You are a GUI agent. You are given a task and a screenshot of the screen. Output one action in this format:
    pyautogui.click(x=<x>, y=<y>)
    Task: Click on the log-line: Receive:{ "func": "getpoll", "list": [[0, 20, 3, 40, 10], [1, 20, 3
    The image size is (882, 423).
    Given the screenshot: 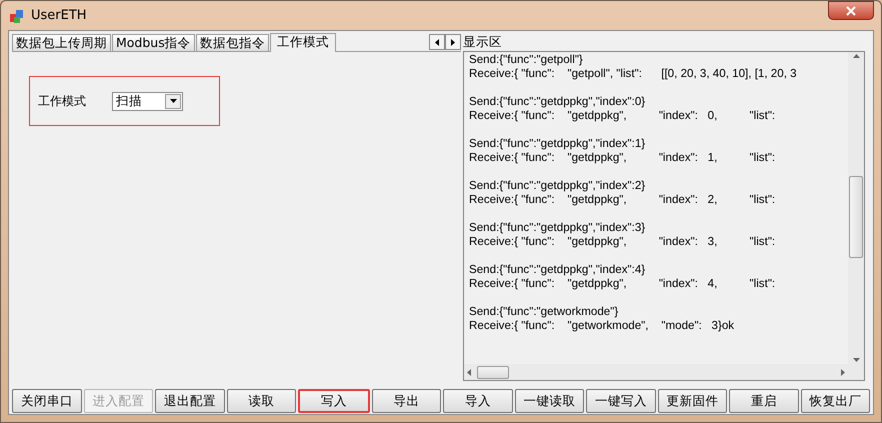 What is the action you would take?
    pyautogui.click(x=633, y=74)
    